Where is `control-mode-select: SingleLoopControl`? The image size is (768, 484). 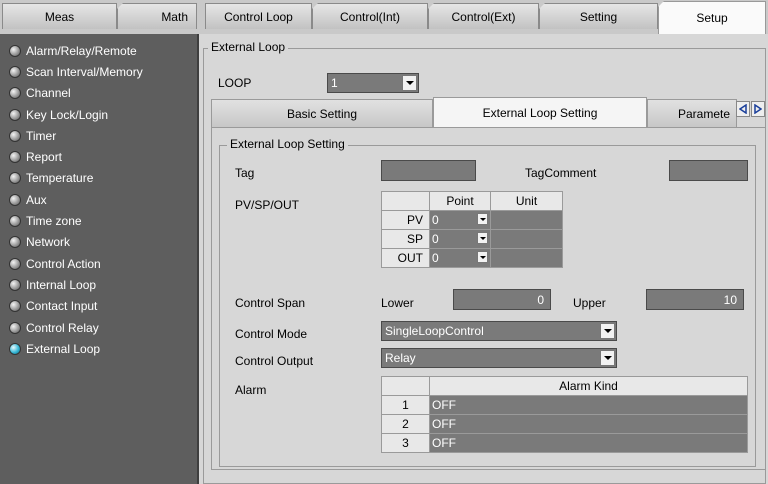 control-mode-select: SingleLoopControl is located at coordinates (499, 331).